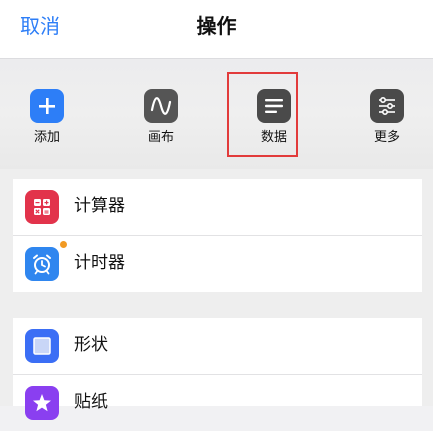  Describe the element at coordinates (99, 263) in the screenshot. I see `list-item-label: 计时器` at that location.